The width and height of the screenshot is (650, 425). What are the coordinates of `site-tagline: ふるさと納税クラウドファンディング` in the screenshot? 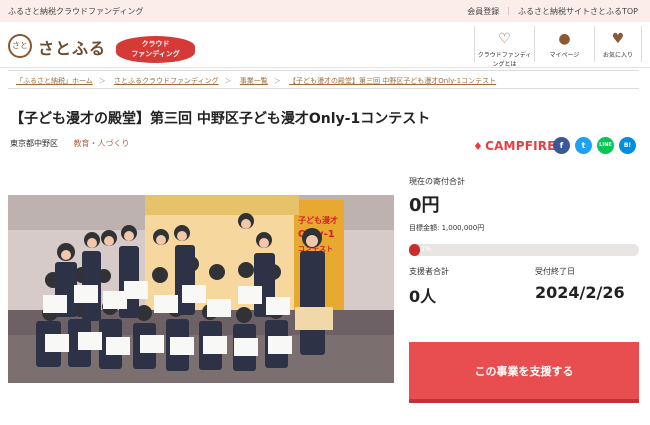 It's located at (76, 11).